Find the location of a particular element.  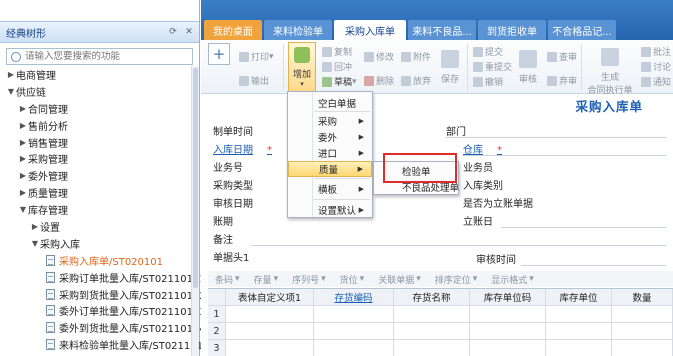

add-row-button: + is located at coordinates (219, 54).